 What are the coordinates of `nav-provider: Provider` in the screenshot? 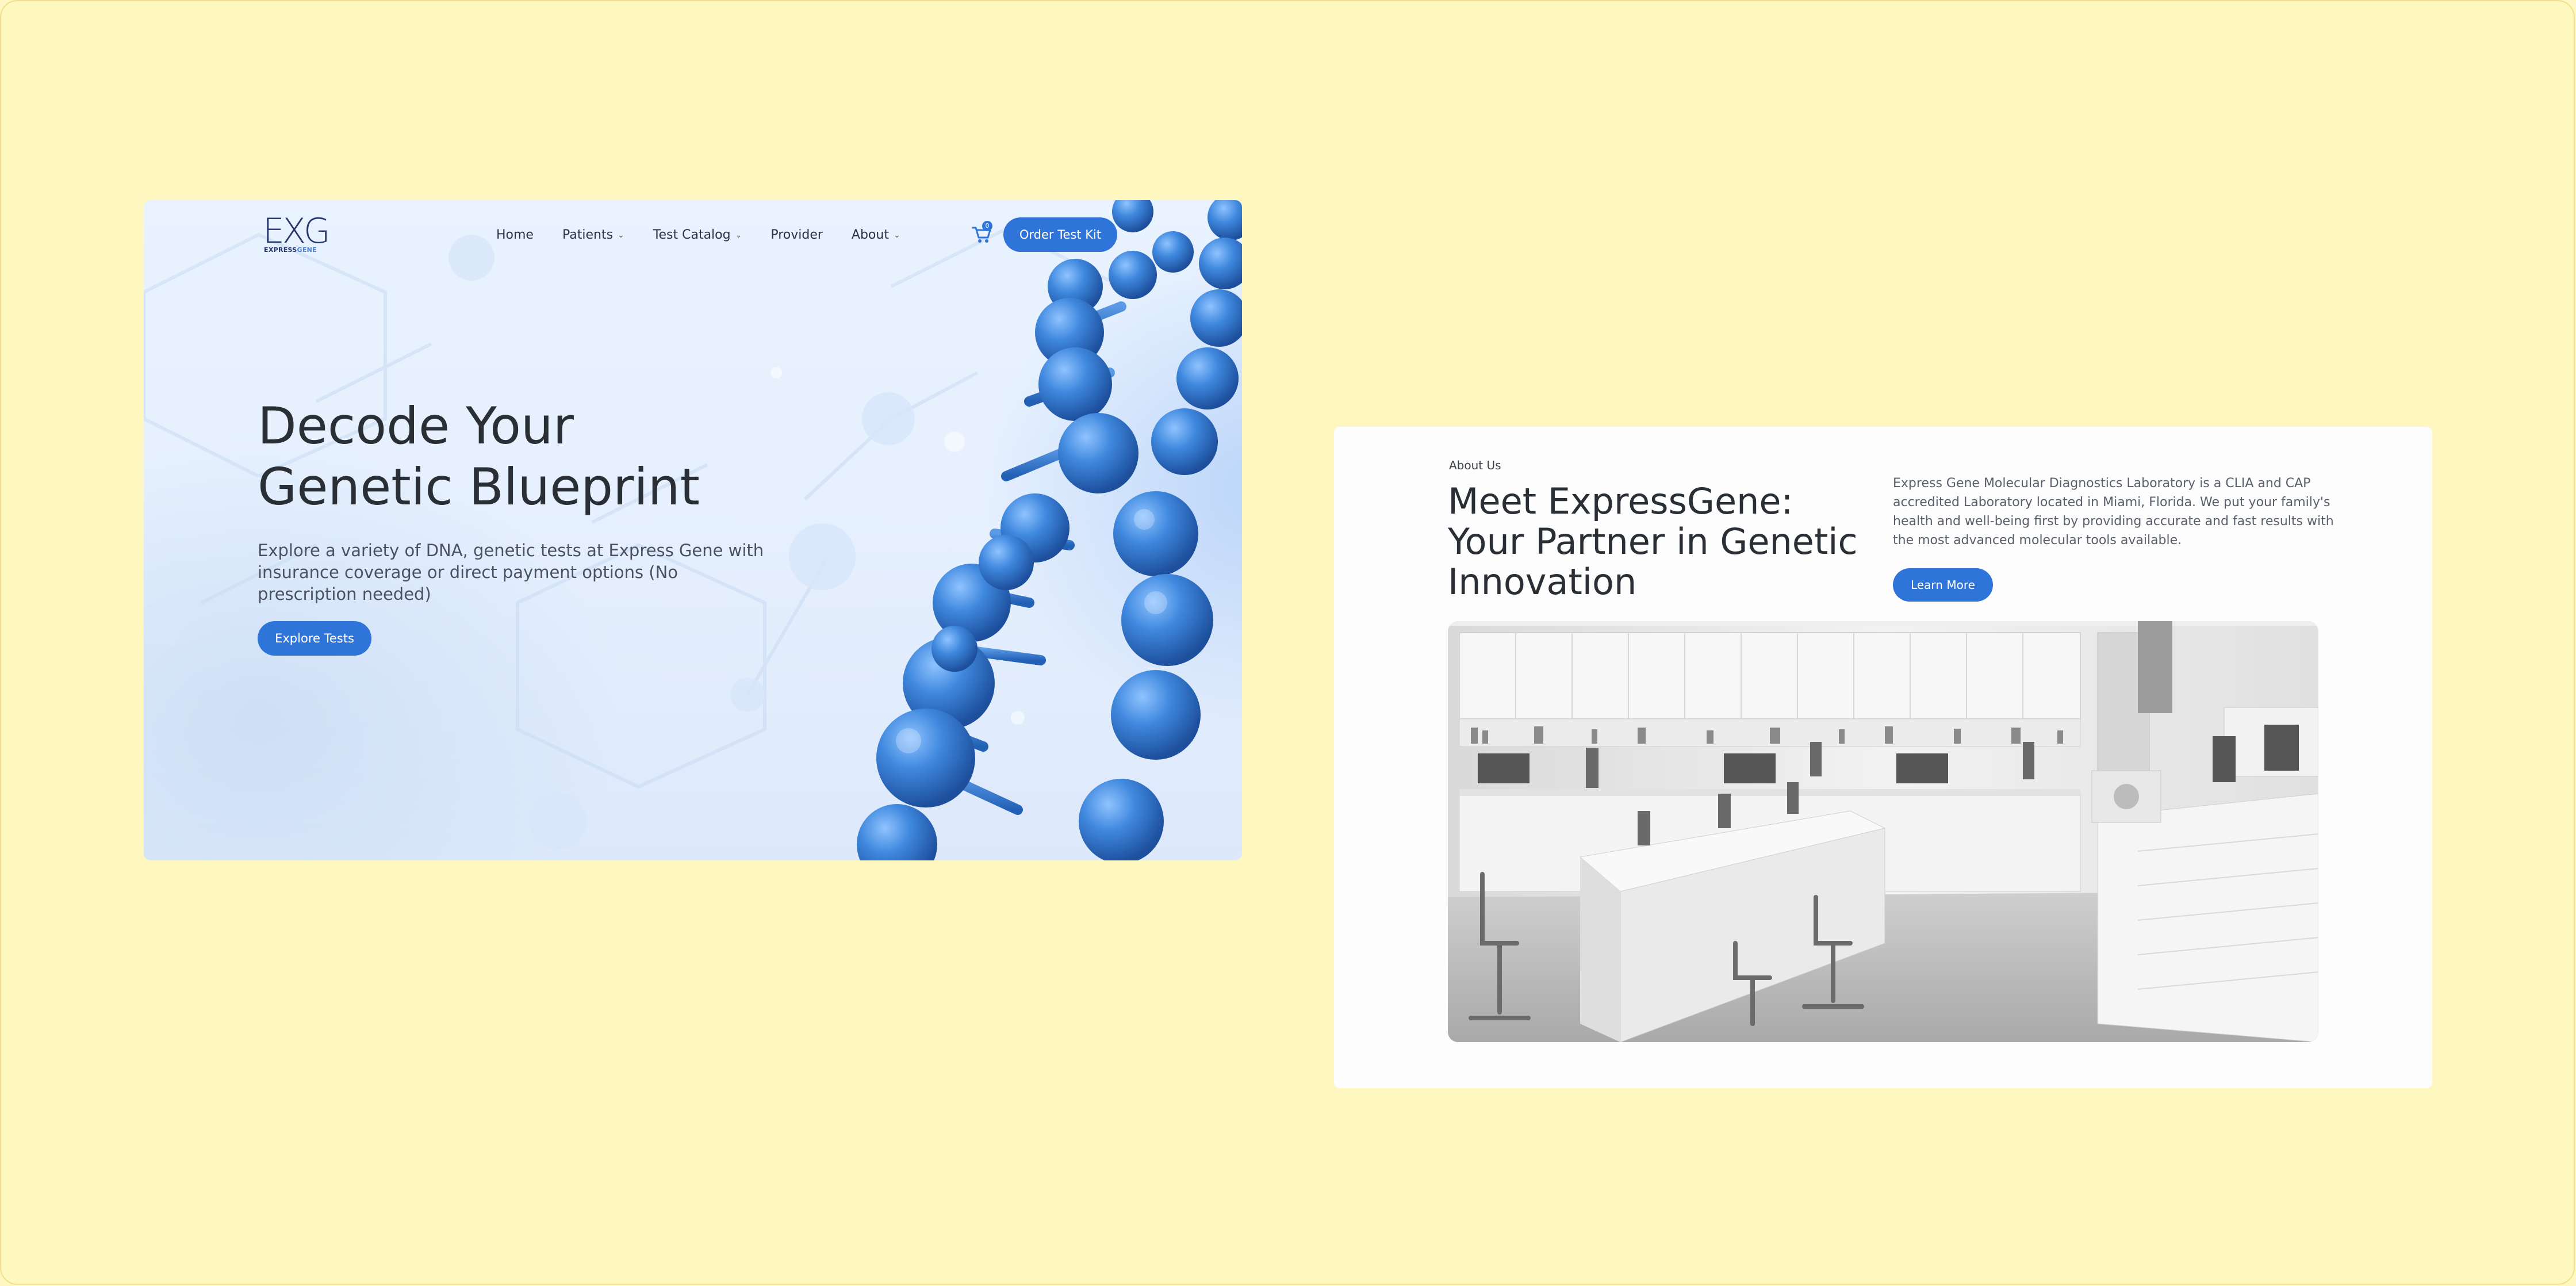 It's located at (796, 235).